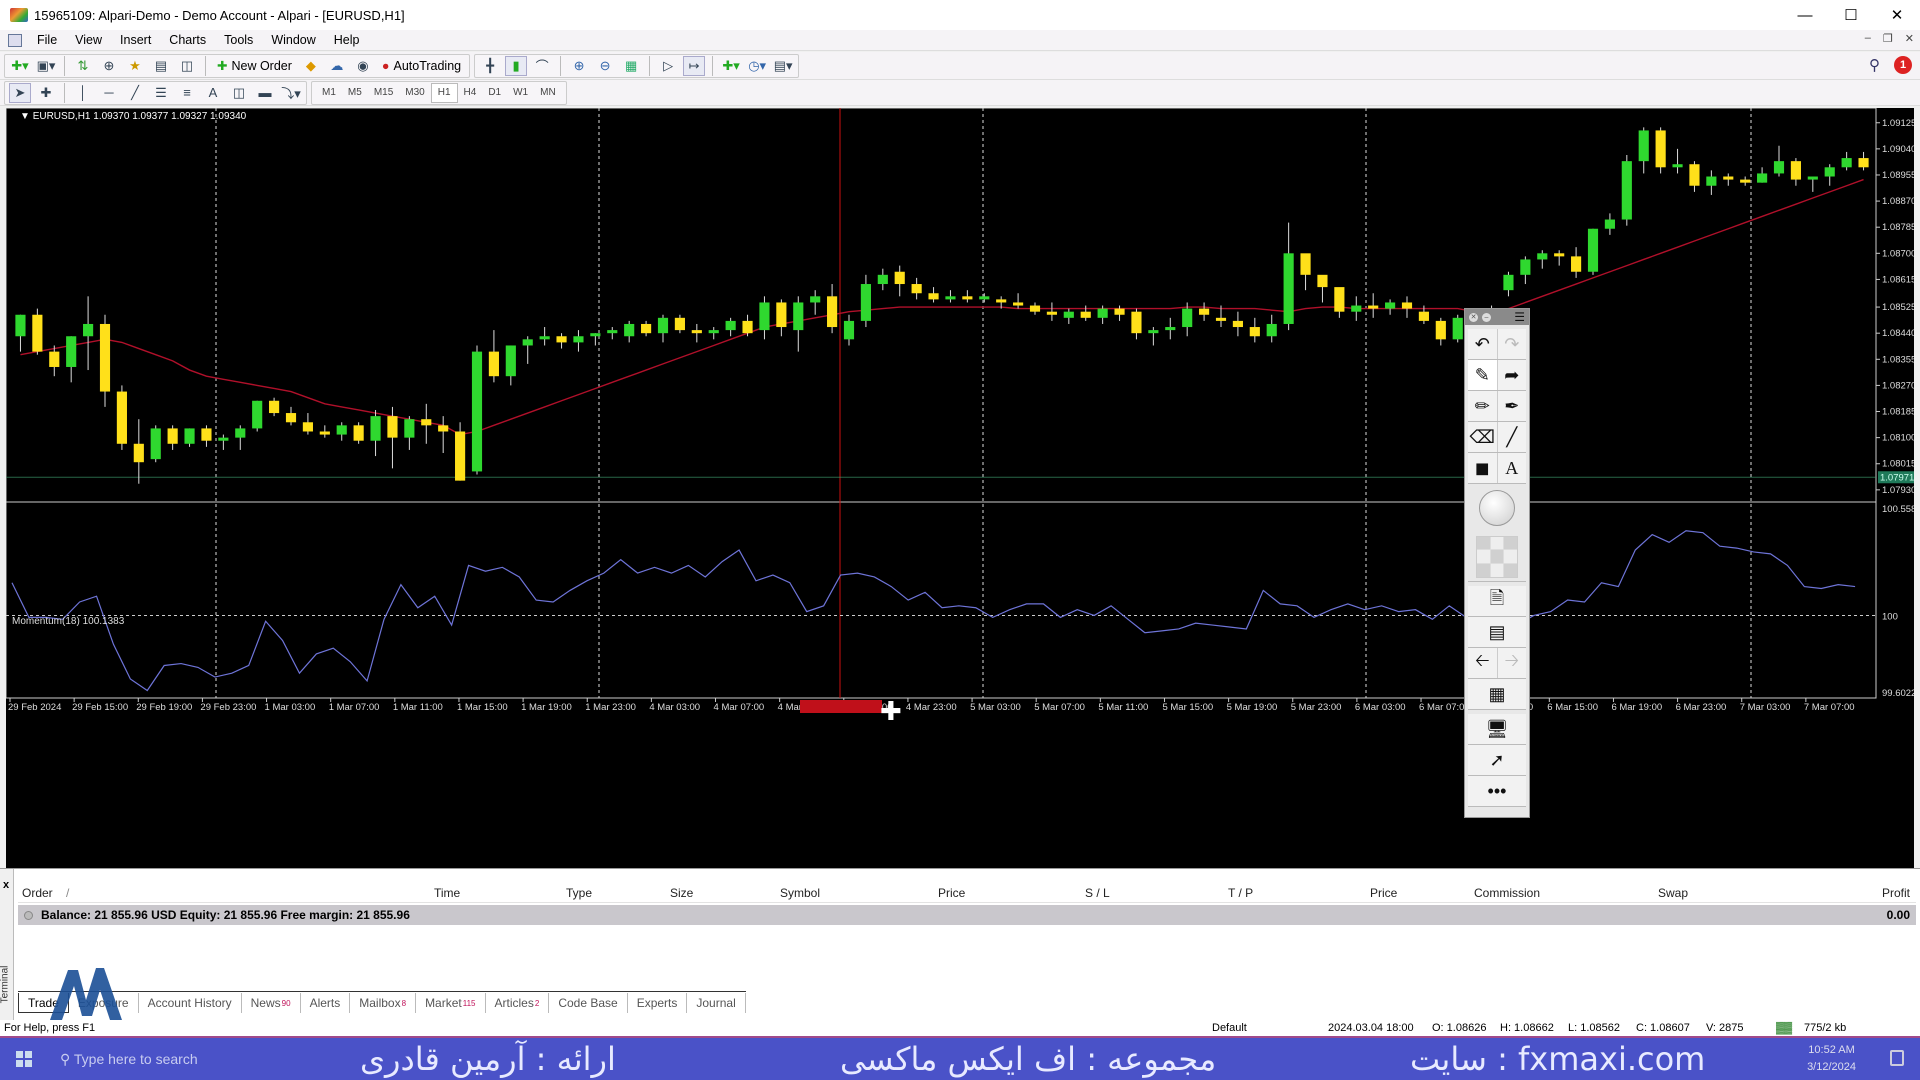 The width and height of the screenshot is (1920, 1080). I want to click on strategy-tester-icon: ◫, so click(187, 66).